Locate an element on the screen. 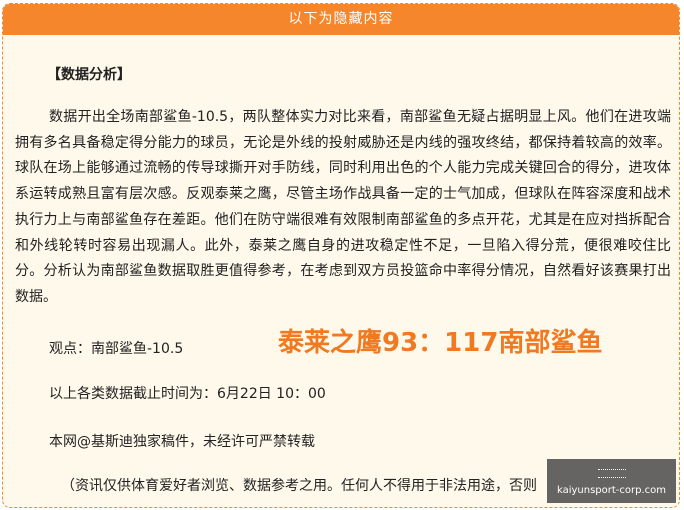 The width and height of the screenshot is (684, 510). data-cutoff-text: 以上各类数据截止时间为：6月22日 10：00 is located at coordinates (187, 394).